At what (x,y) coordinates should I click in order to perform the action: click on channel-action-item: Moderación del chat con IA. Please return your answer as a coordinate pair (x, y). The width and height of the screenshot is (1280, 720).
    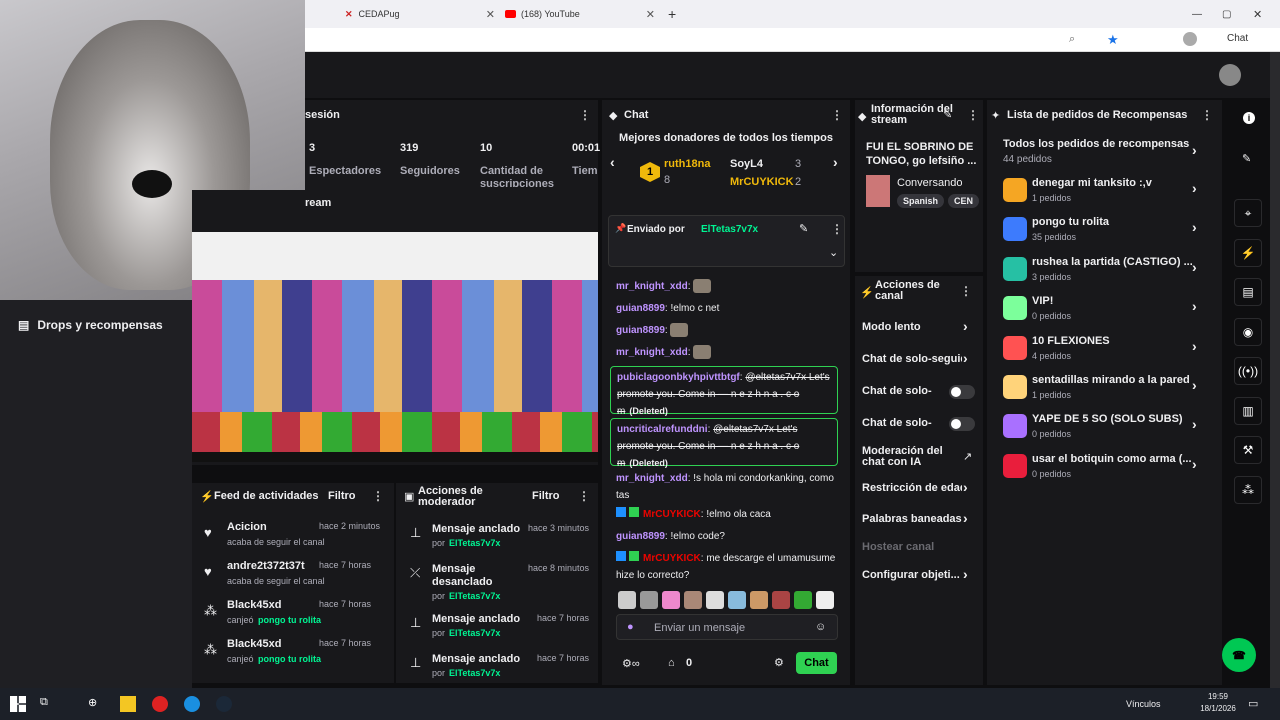
    Looking at the image, I should click on (912, 457).